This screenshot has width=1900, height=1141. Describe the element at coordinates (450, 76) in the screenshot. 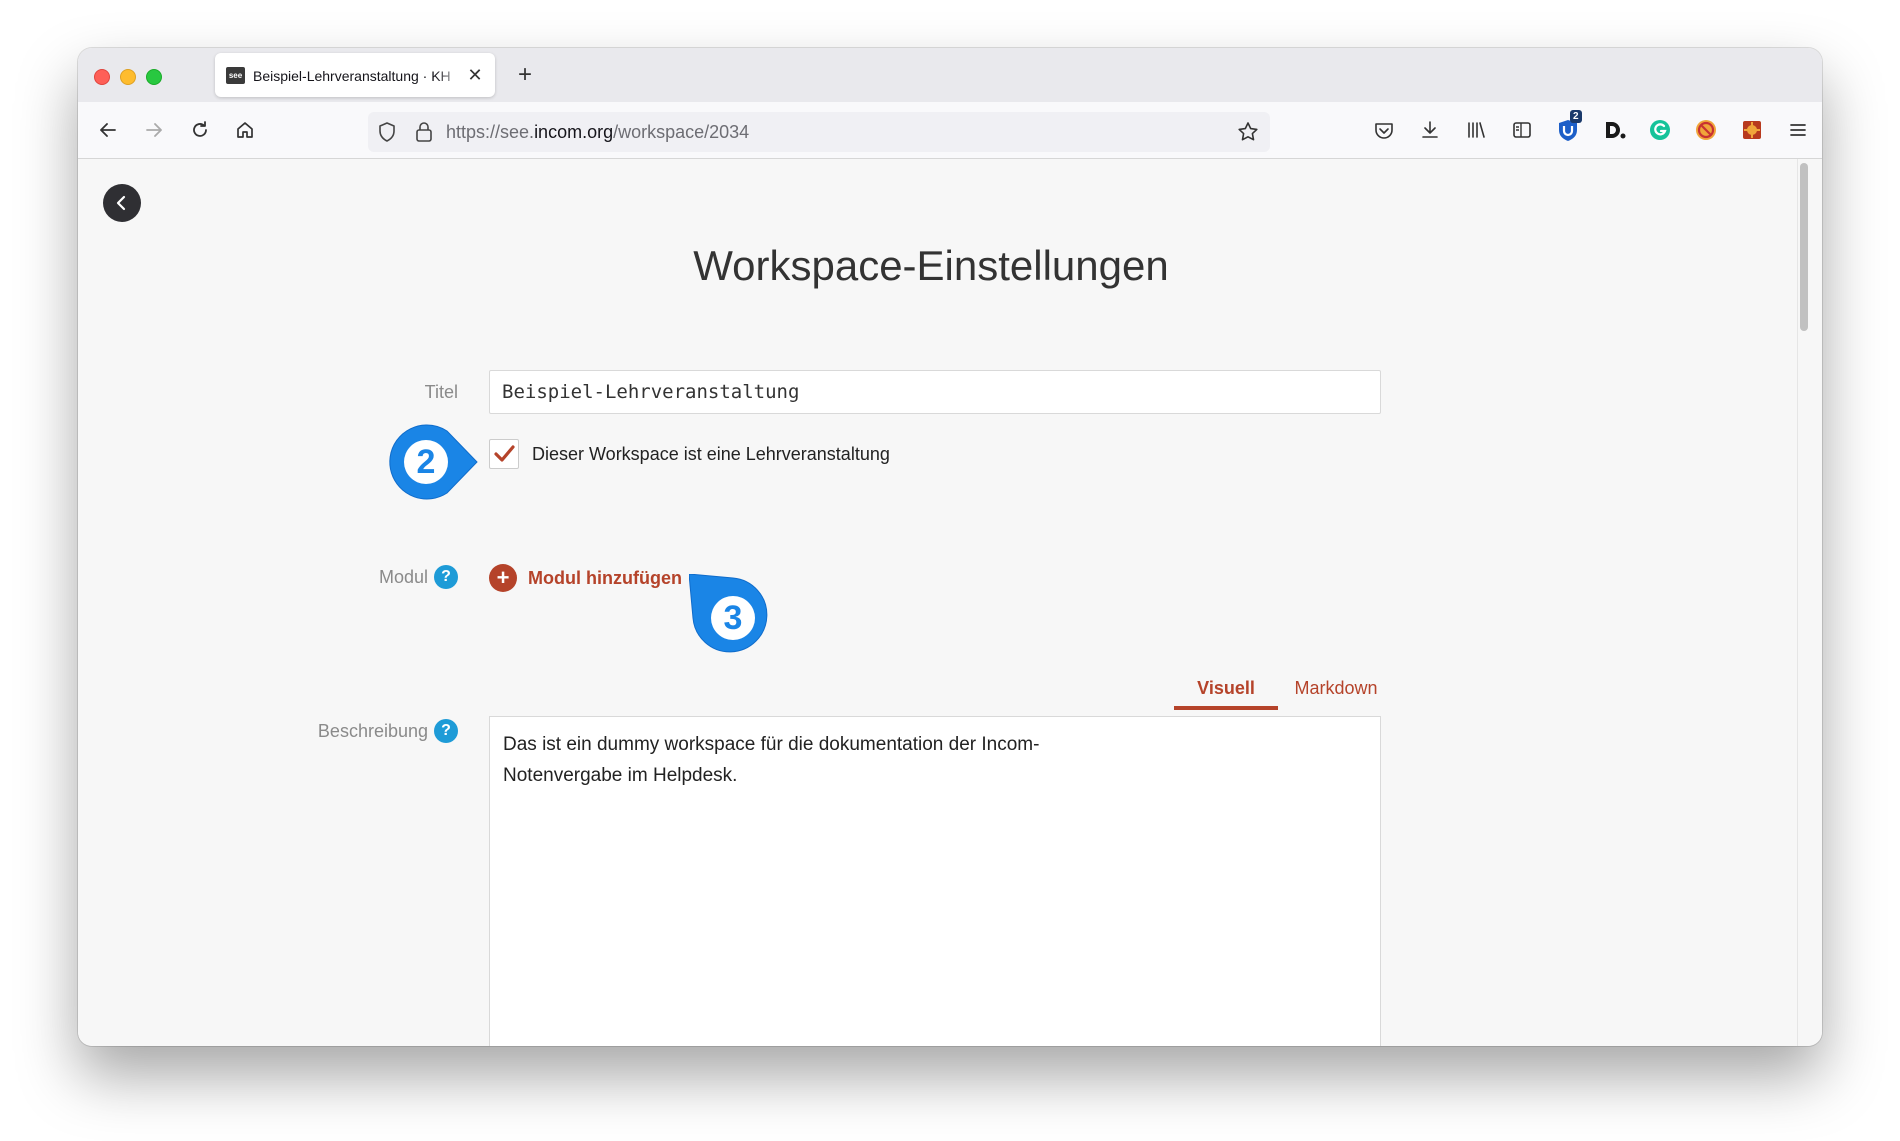

I see `tab-title-fade` at that location.